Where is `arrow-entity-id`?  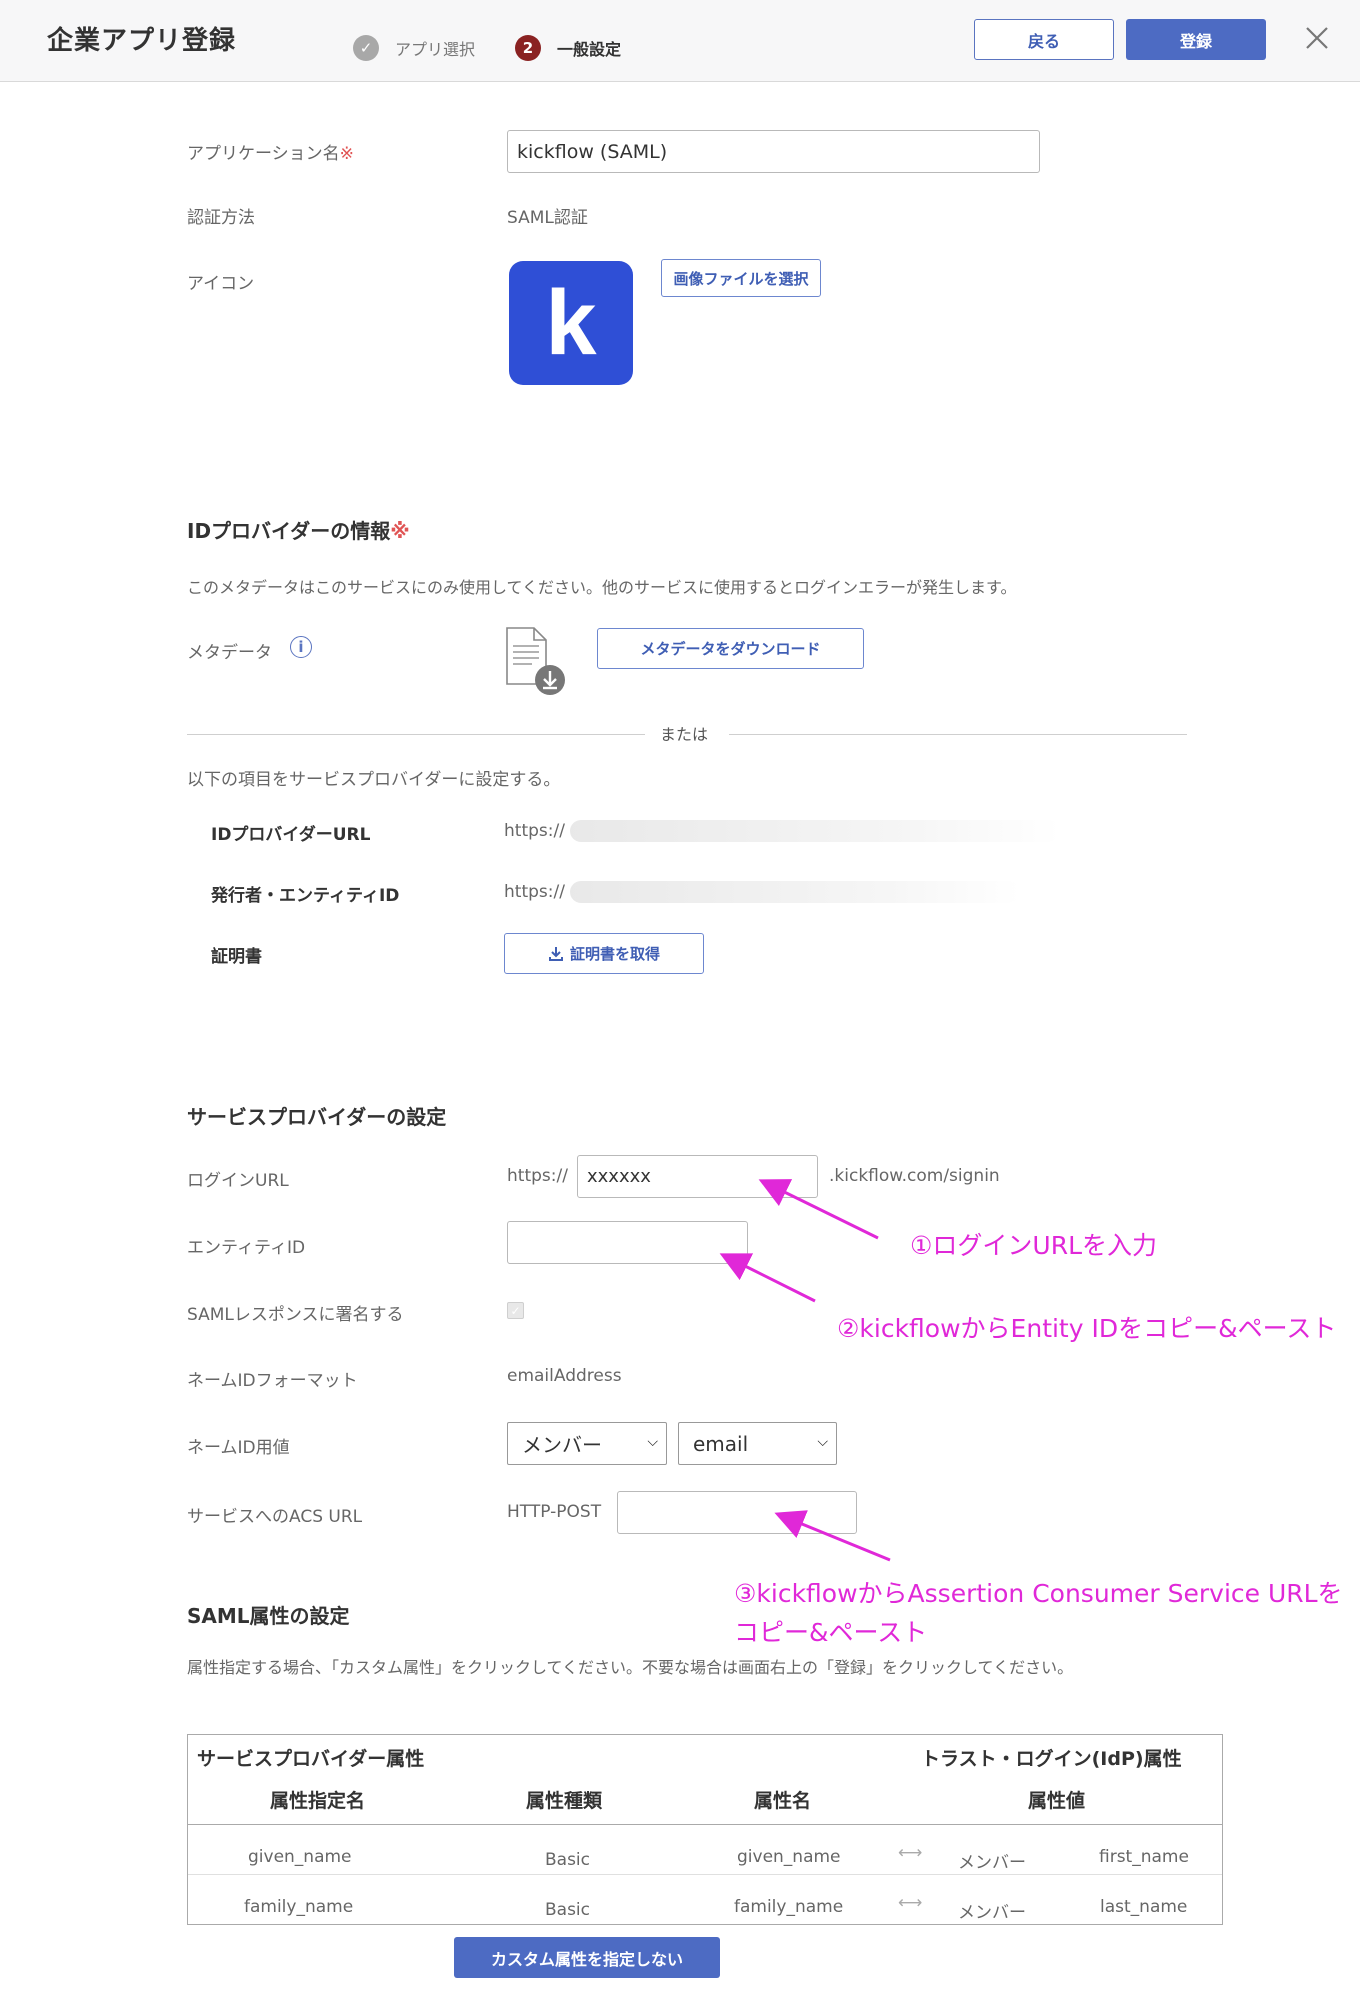
arrow-entity-id is located at coordinates (767, 1278).